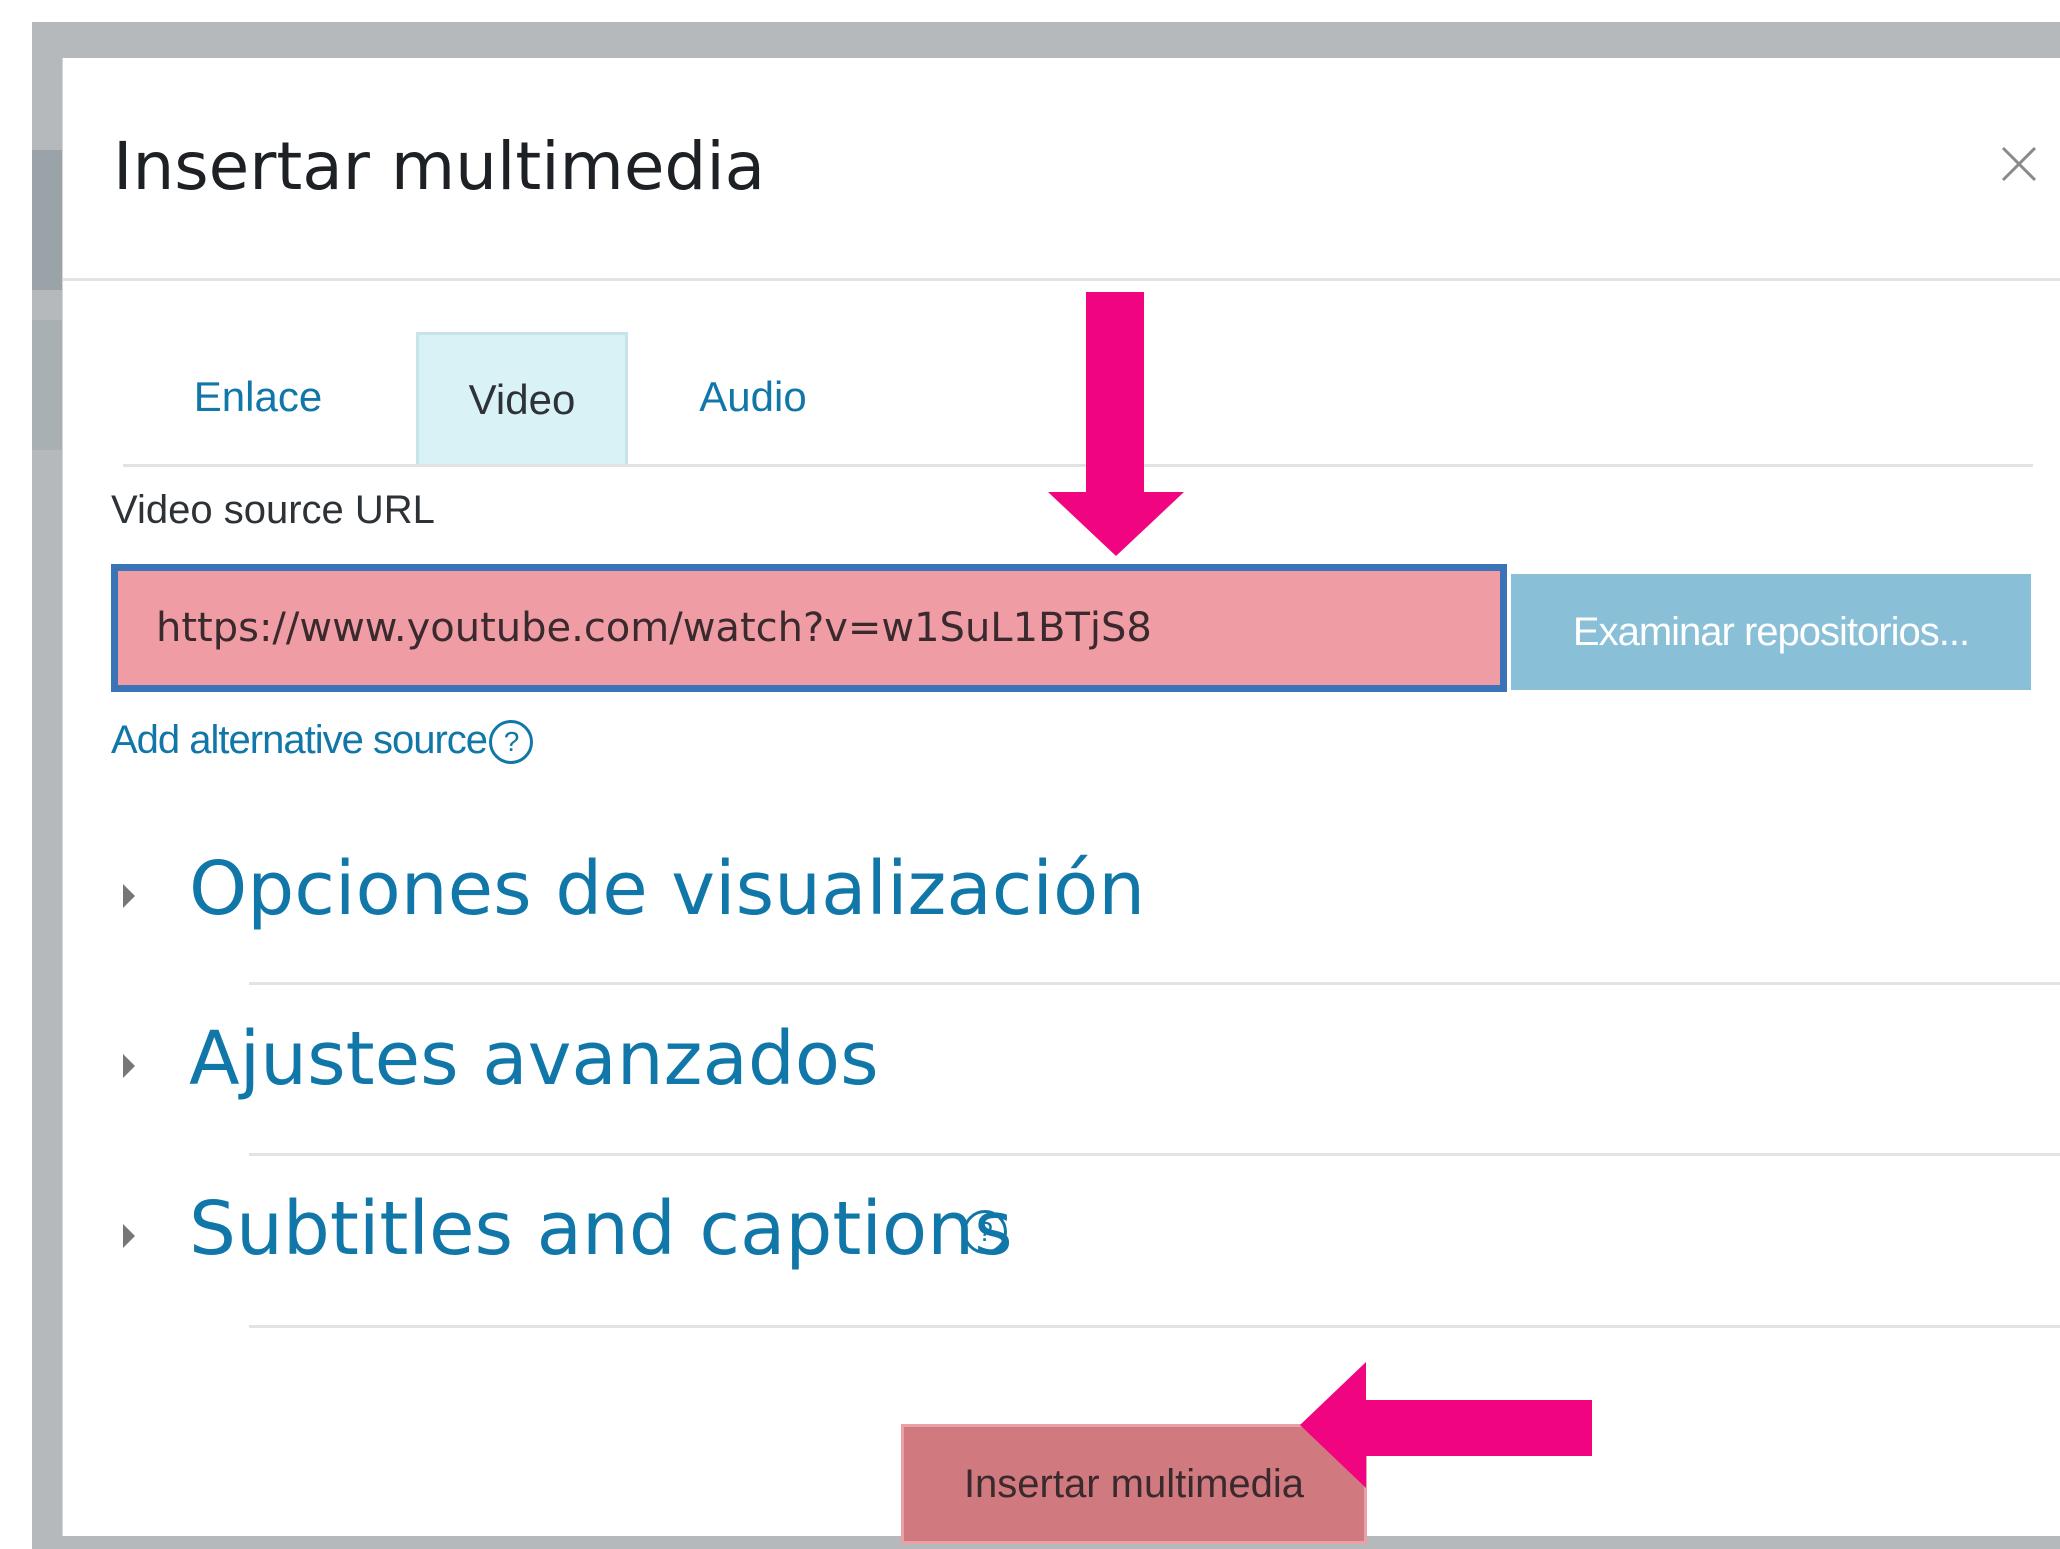 This screenshot has width=2060, height=1549. I want to click on tab-video: Video, so click(522, 398).